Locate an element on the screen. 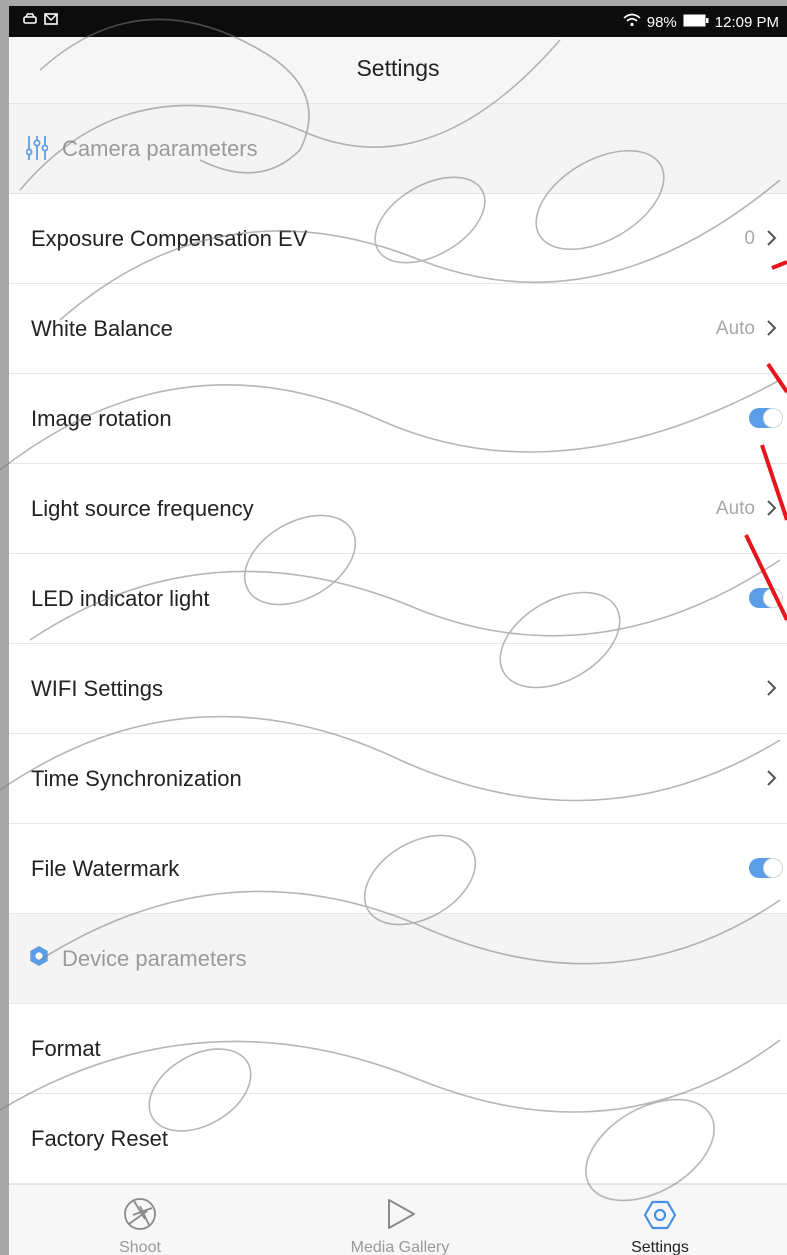 This screenshot has height=1255, width=787. setting-factory-reset: Factory Reset is located at coordinates (398, 1139).